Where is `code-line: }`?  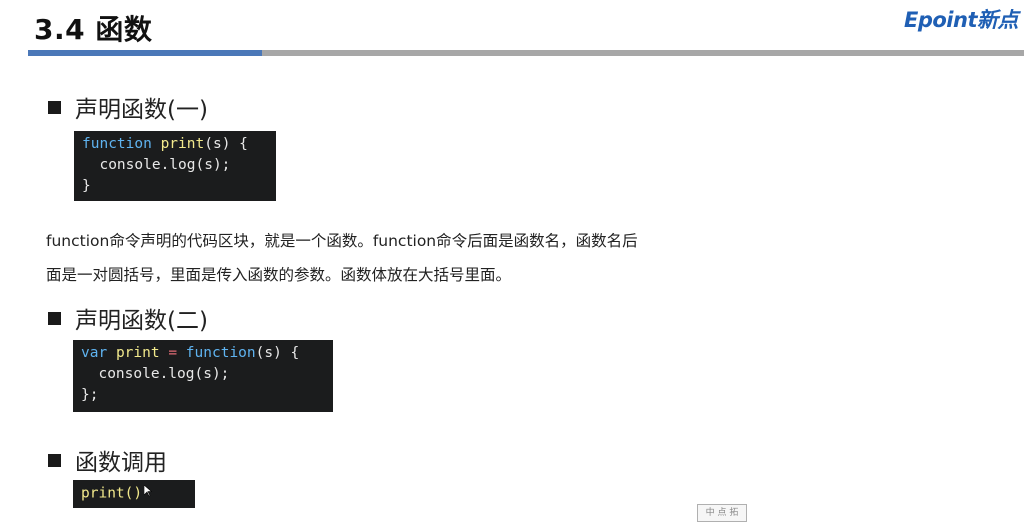 code-line: } is located at coordinates (86, 186).